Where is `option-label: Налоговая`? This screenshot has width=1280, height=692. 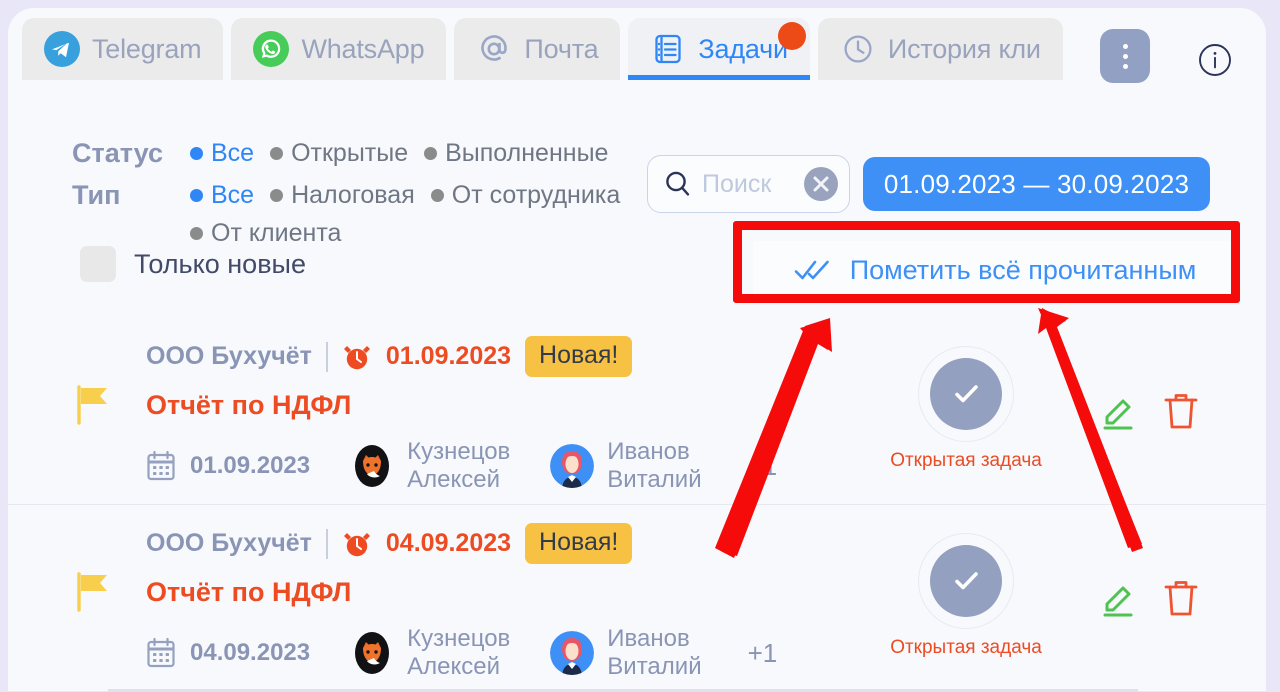
option-label: Налоговая is located at coordinates (353, 195).